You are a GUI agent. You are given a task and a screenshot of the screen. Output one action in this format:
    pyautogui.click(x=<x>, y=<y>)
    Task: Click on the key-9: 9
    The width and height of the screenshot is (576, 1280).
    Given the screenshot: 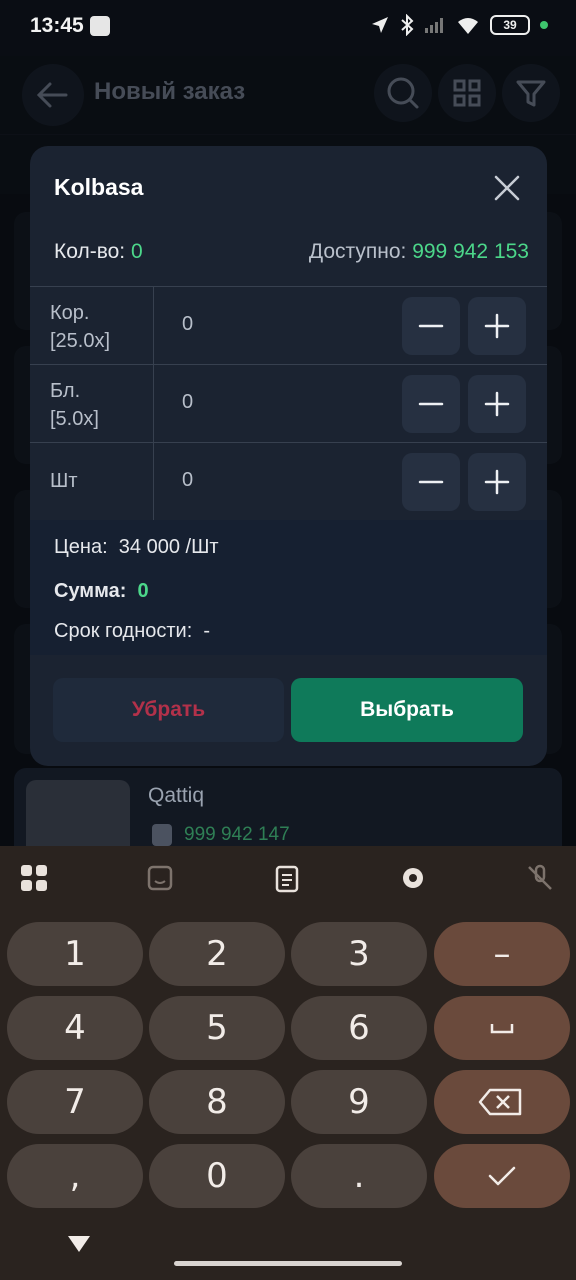 What is the action you would take?
    pyautogui.click(x=359, y=1102)
    